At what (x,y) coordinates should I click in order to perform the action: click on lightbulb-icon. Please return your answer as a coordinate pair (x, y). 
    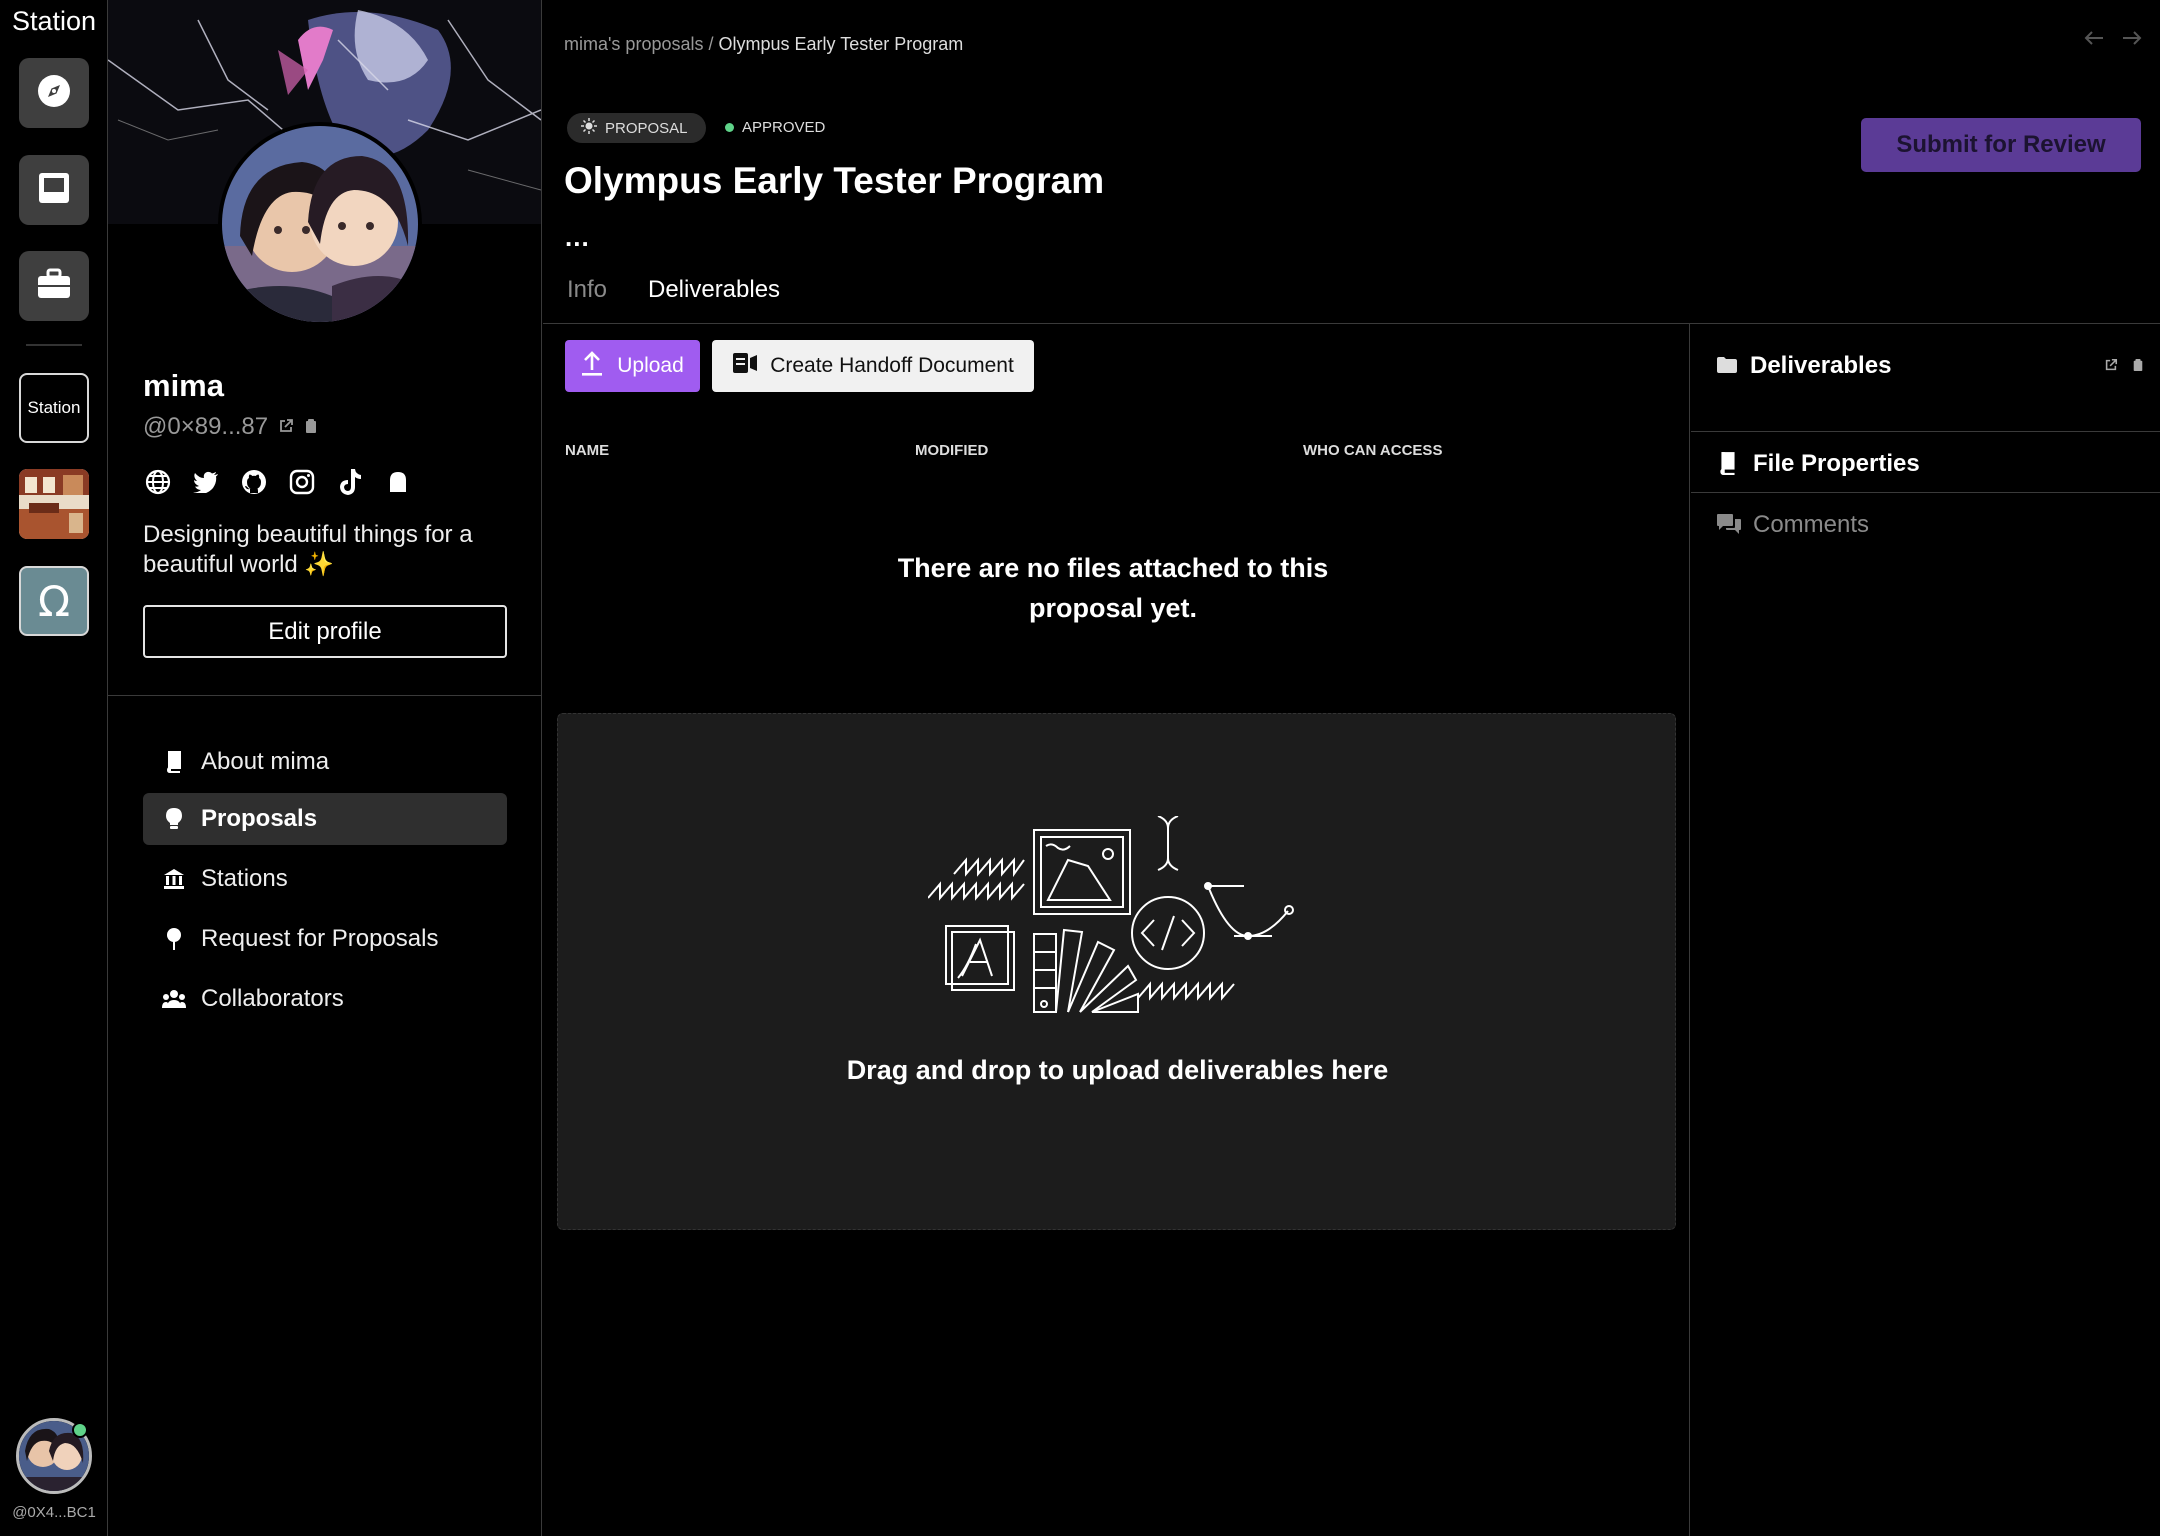
    Looking at the image, I should click on (174, 819).